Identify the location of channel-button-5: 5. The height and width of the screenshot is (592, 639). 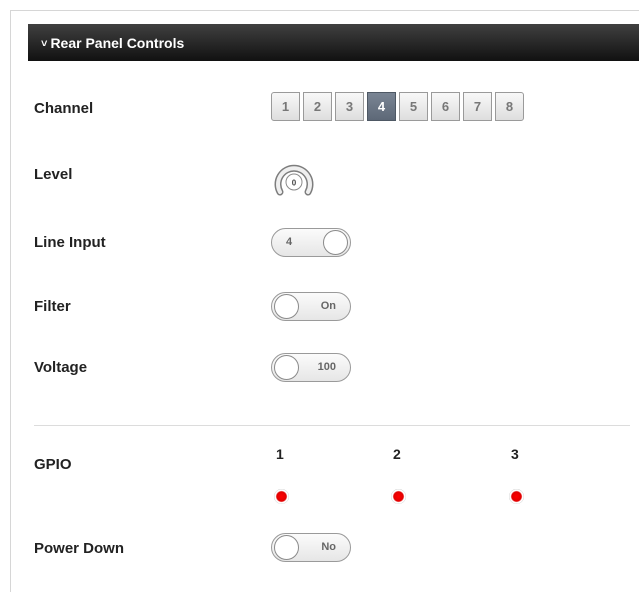
(413, 106).